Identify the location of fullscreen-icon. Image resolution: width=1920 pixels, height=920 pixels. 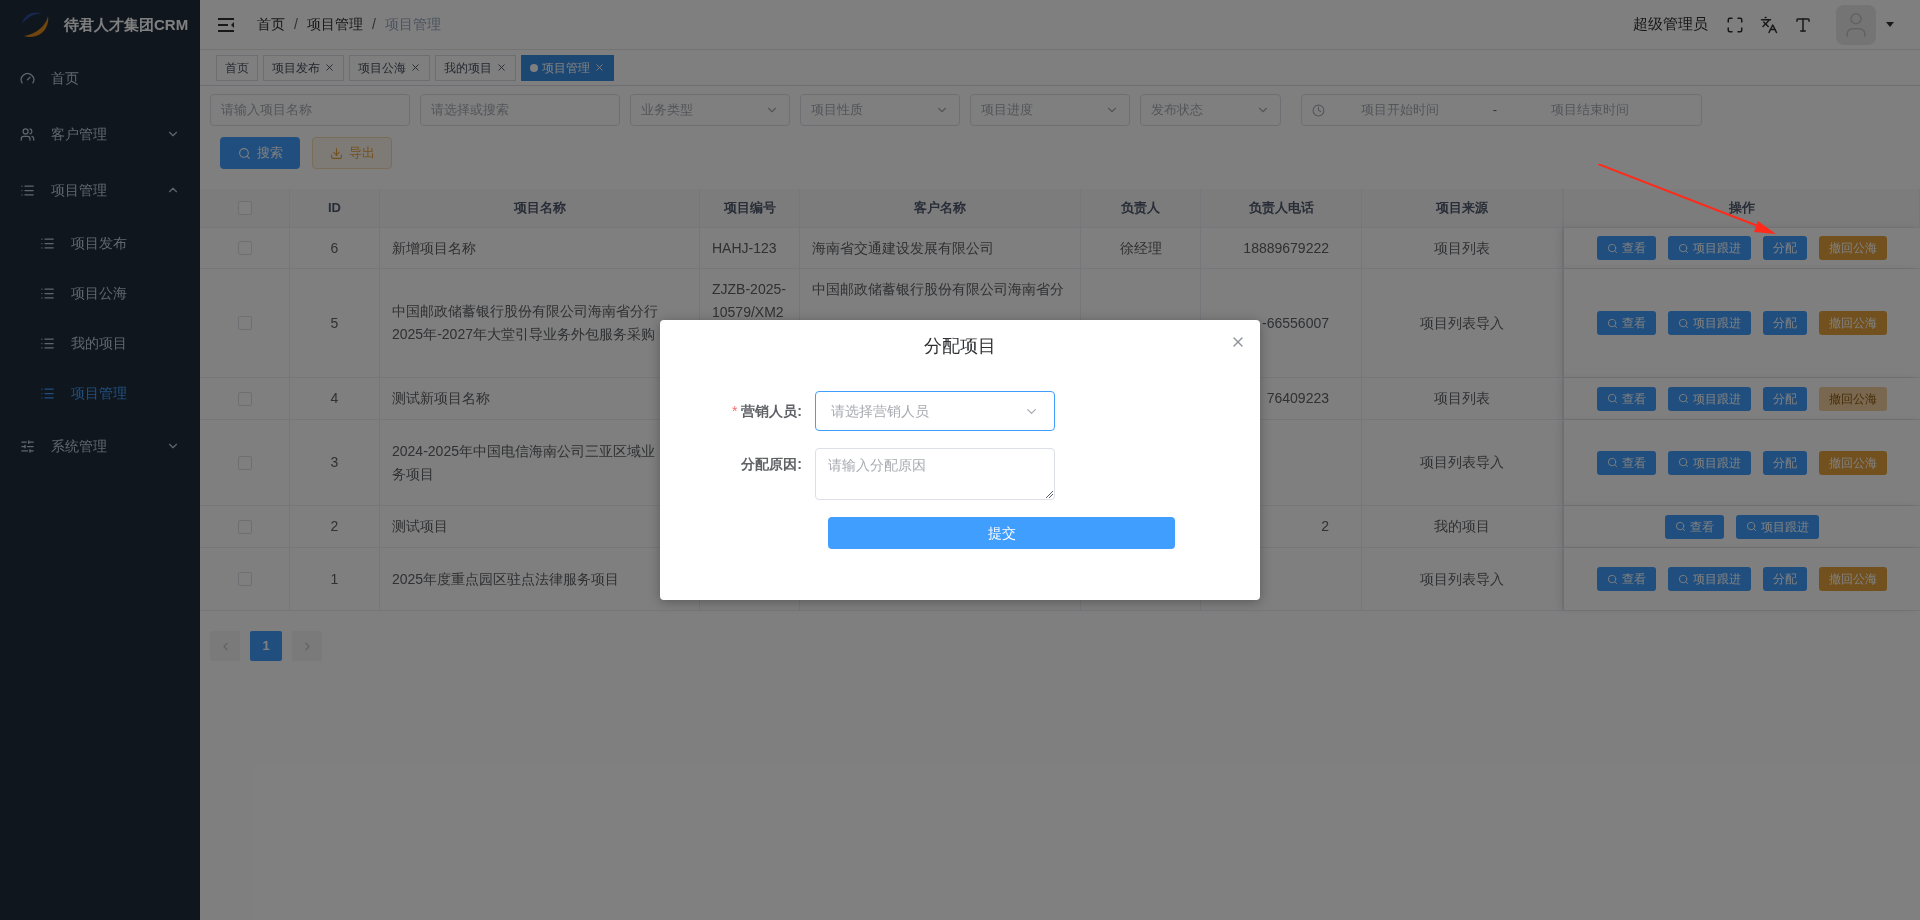
(1735, 24).